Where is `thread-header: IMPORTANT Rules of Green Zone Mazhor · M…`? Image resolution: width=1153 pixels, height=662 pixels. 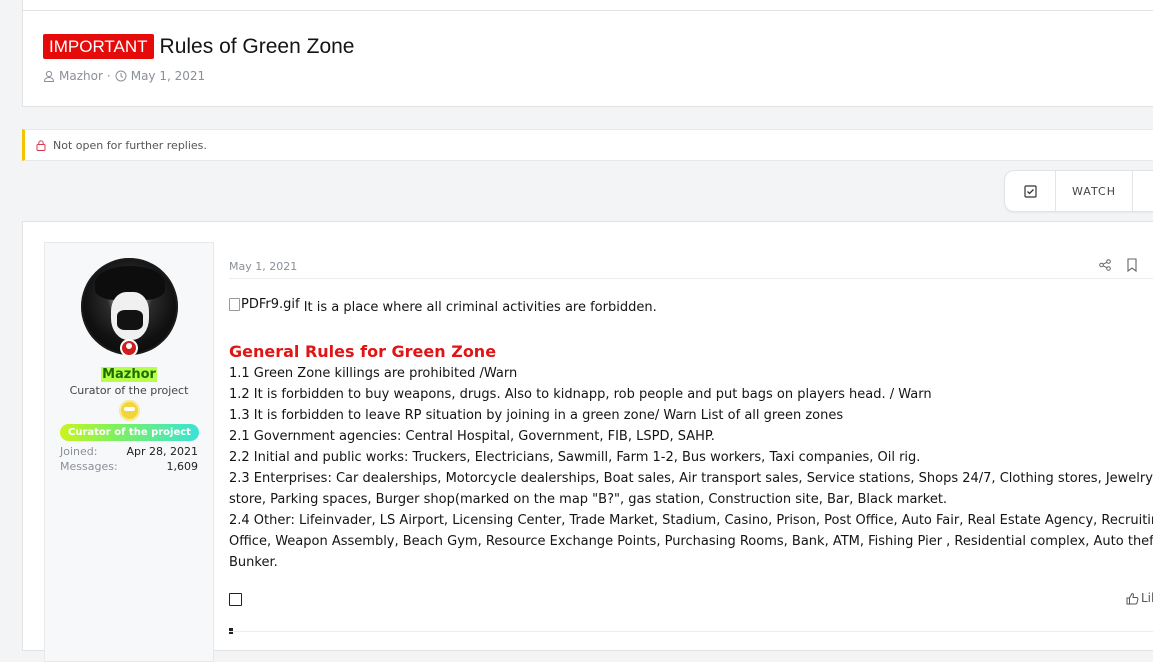
thread-header: IMPORTANT Rules of Green Zone Mazhor · M… is located at coordinates (587, 58).